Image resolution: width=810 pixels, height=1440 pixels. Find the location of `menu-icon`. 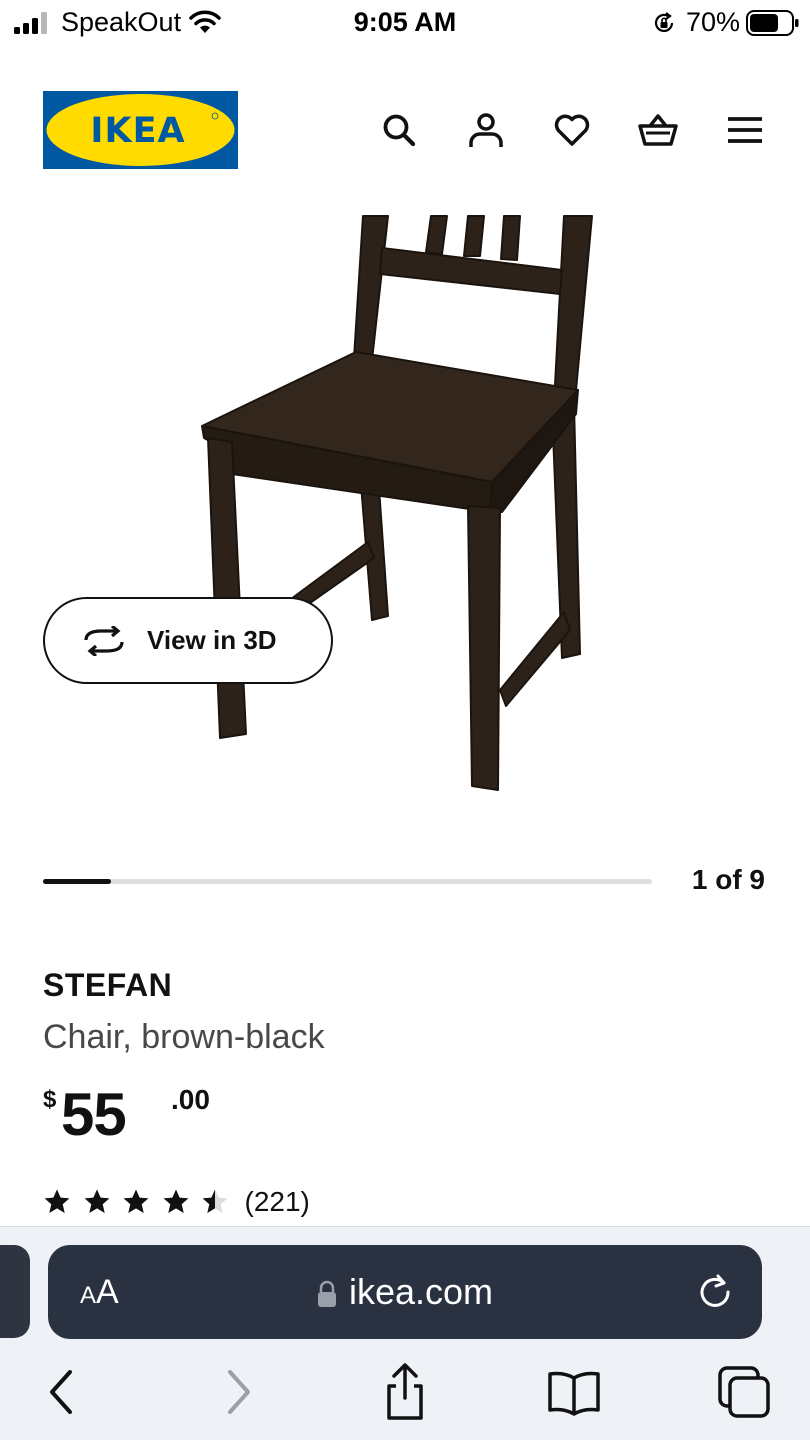

menu-icon is located at coordinates (745, 130).